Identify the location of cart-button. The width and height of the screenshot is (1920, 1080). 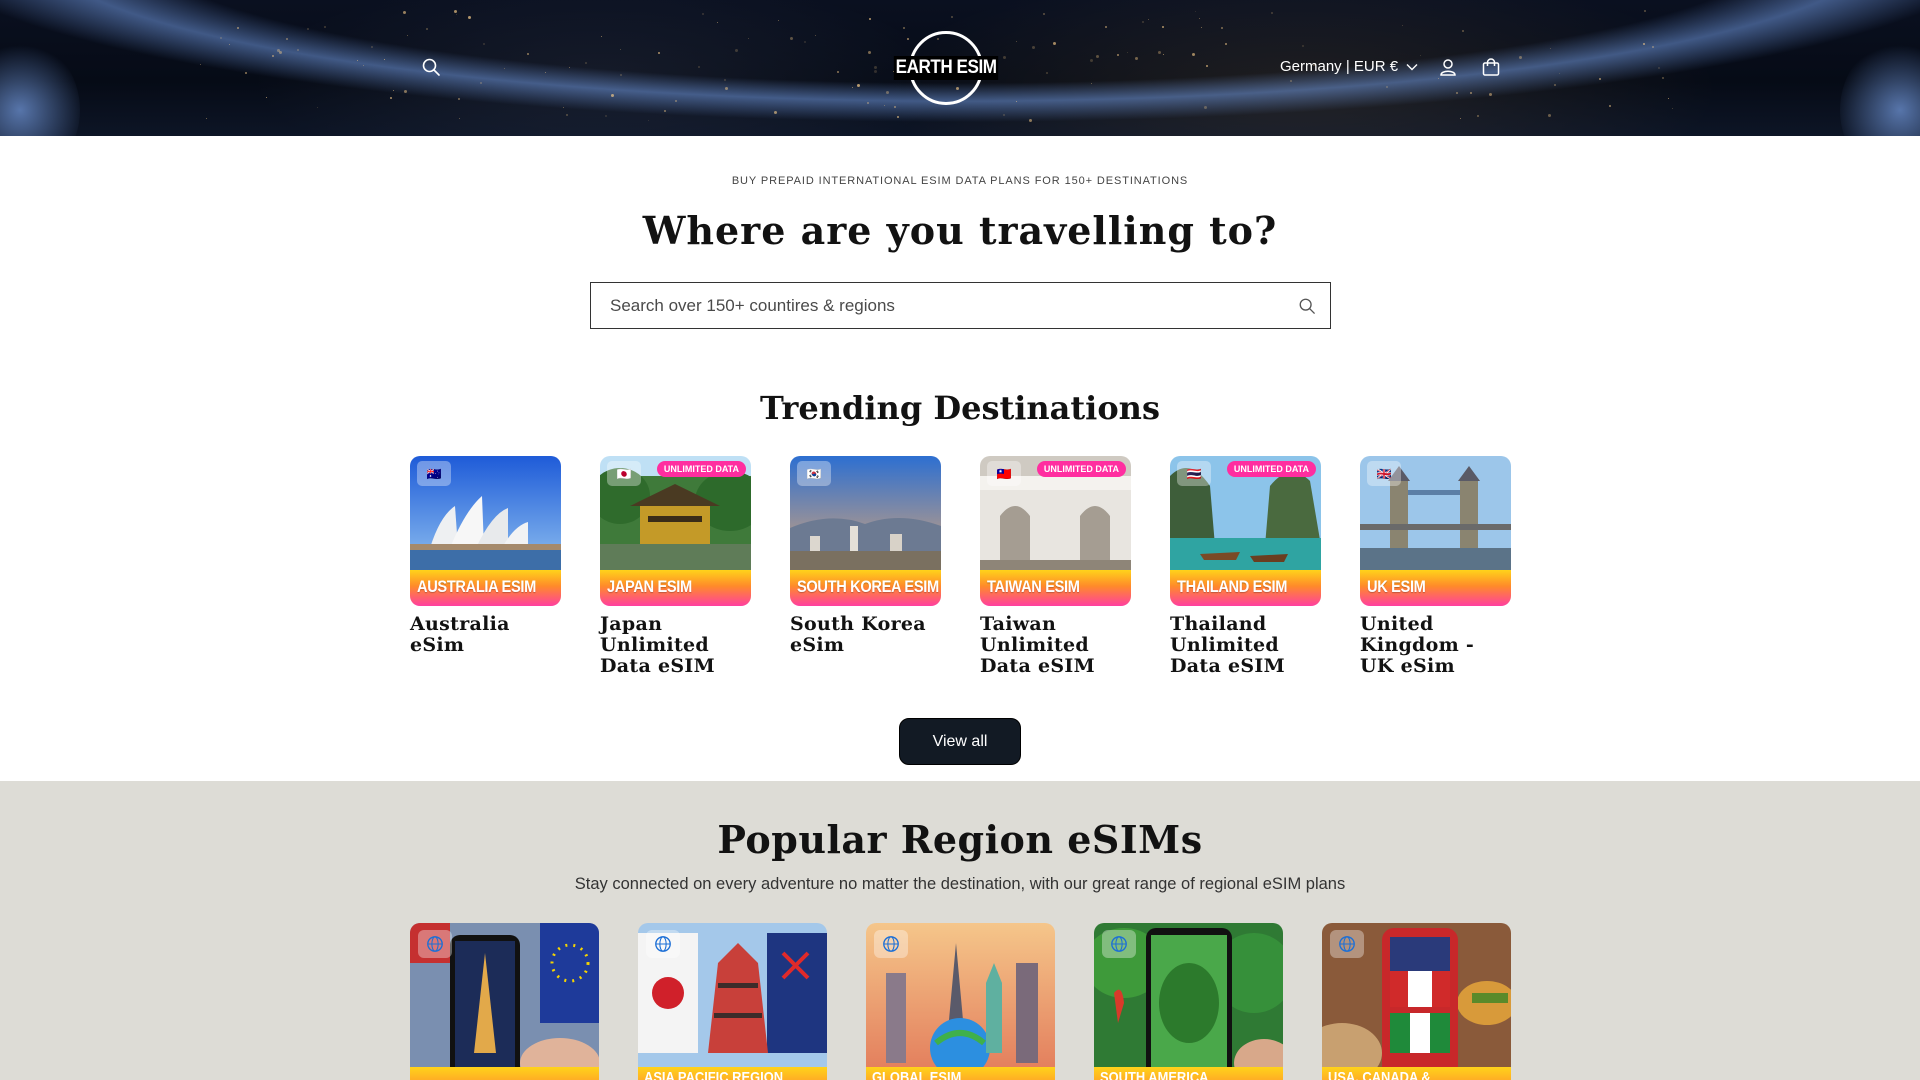
(1491, 67).